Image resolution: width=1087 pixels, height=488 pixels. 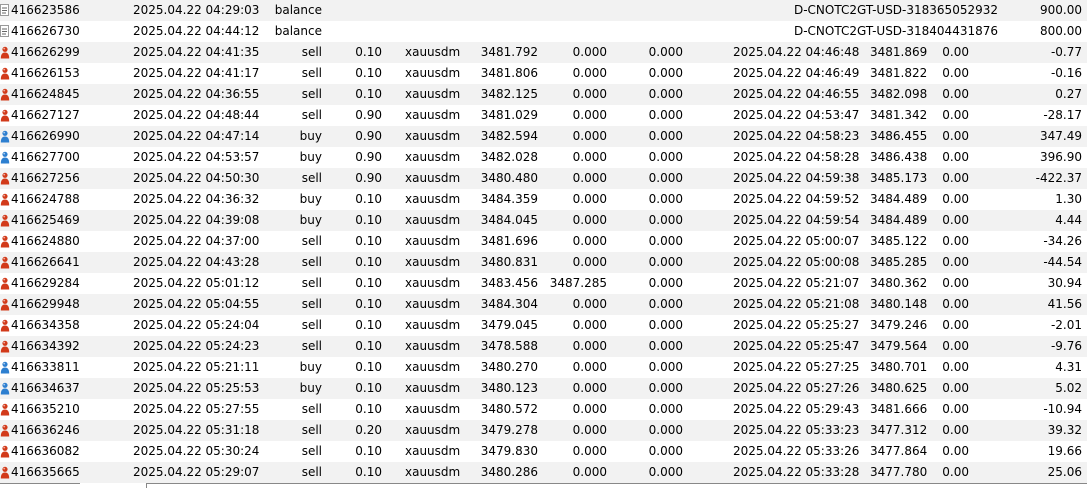 I want to click on open-time-cell: 2025.04.22 04:39:08, so click(x=196, y=220).